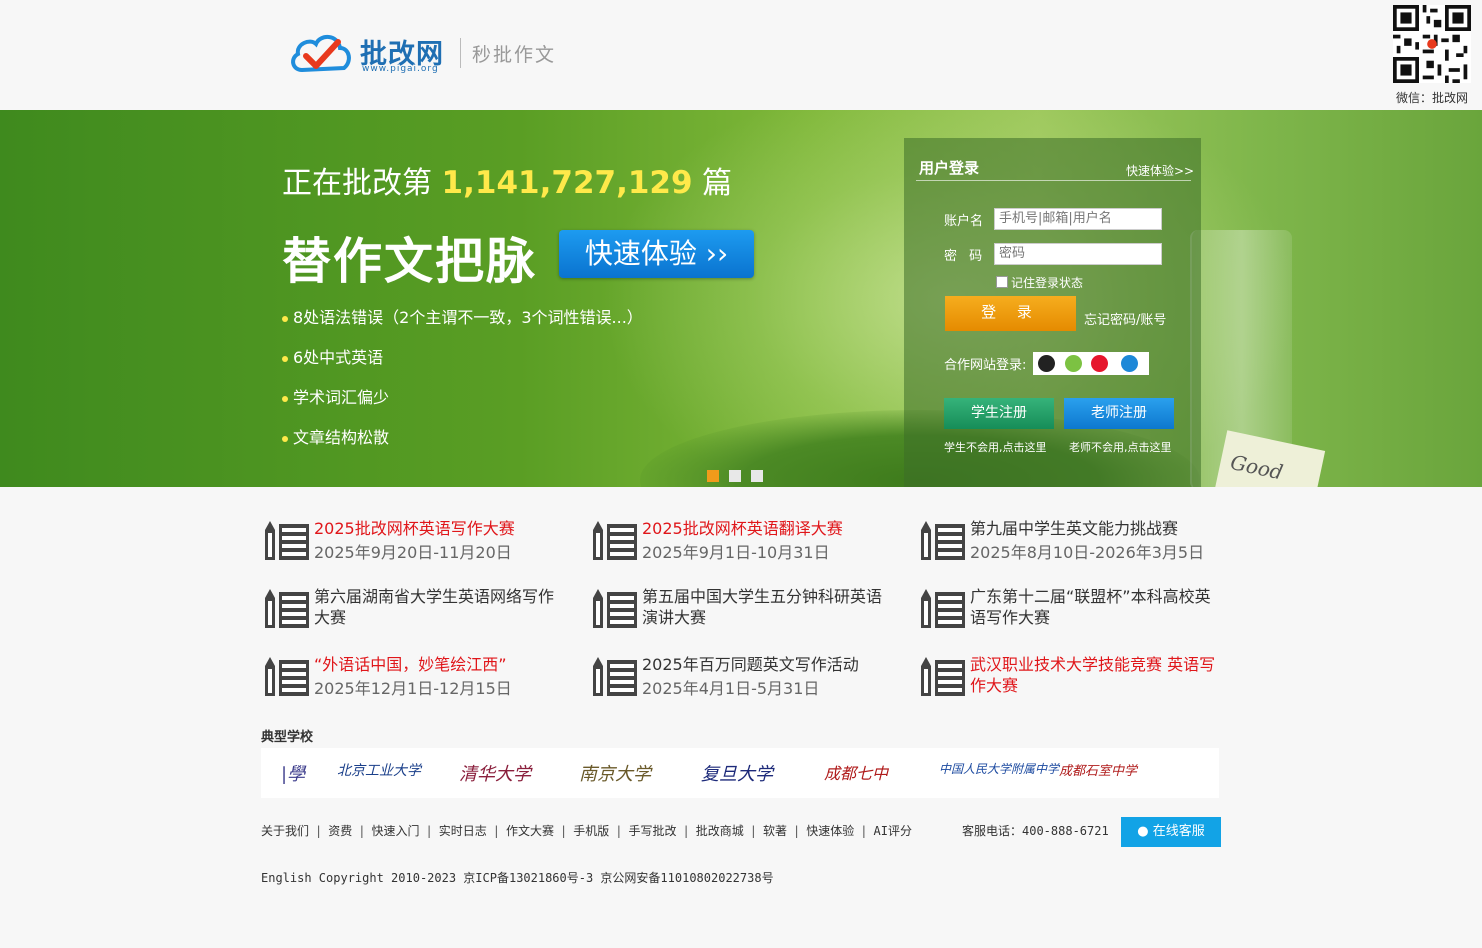 Image resolution: width=1482 pixels, height=948 pixels. What do you see at coordinates (949, 168) in the screenshot?
I see `login-title: 用户登录` at bounding box center [949, 168].